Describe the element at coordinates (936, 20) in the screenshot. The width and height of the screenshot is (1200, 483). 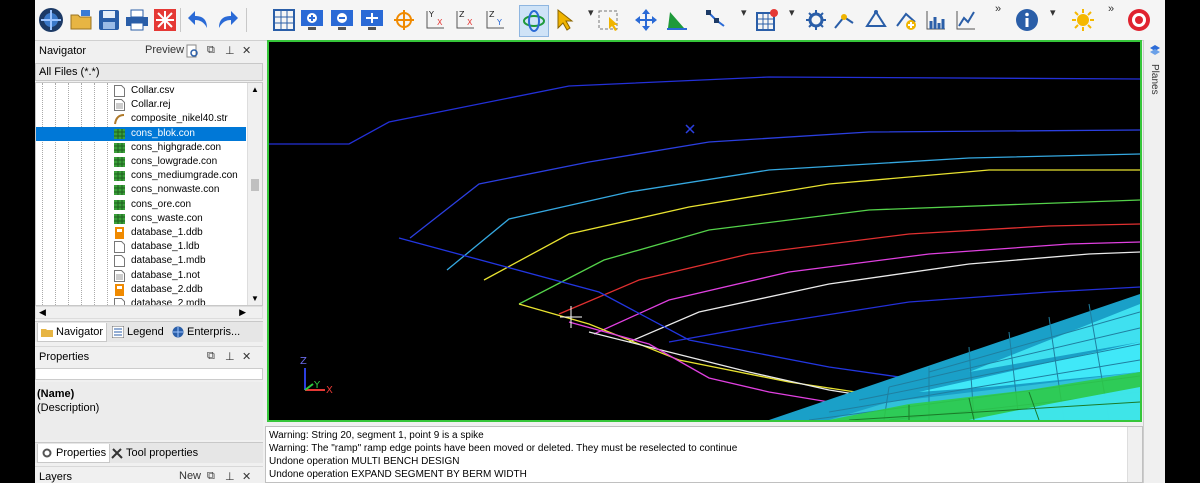
I see `chart-tool-icon` at that location.